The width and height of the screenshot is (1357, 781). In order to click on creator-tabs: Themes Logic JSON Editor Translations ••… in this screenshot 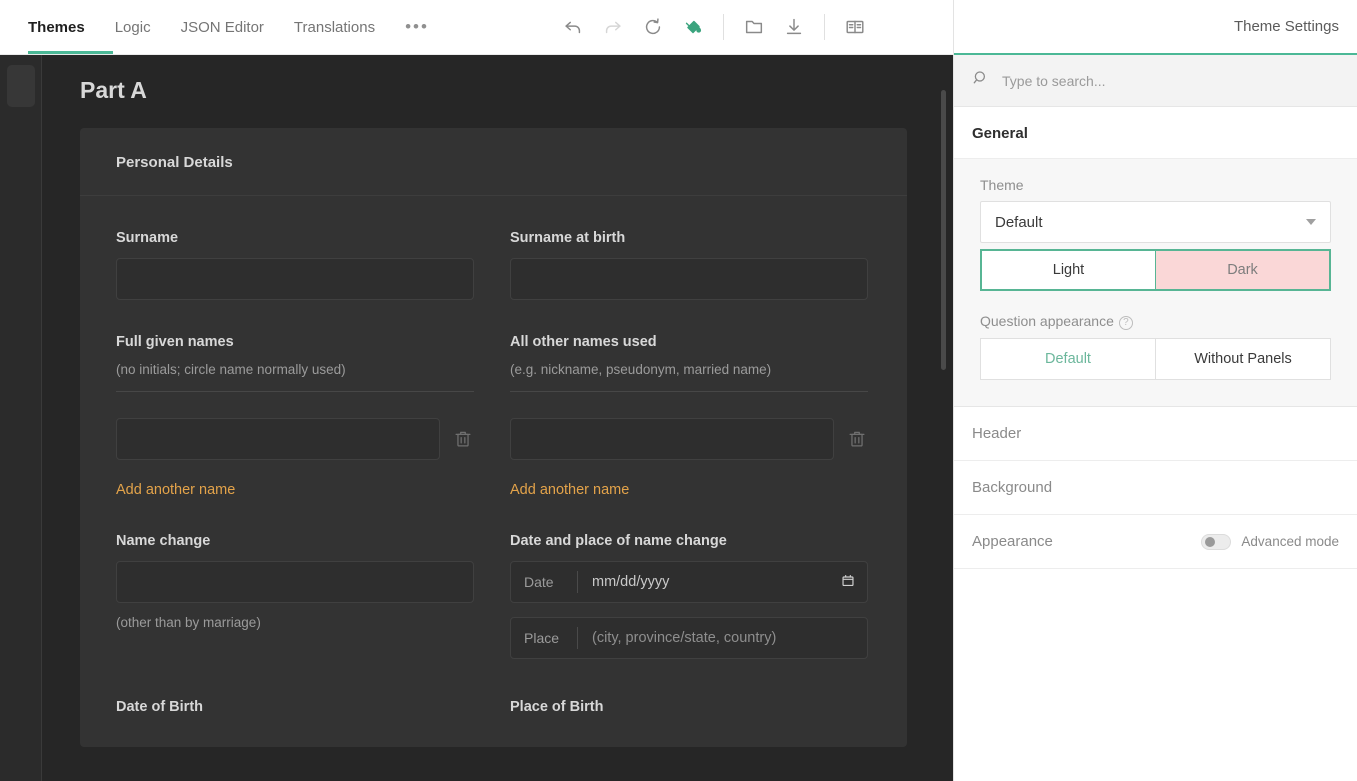, I will do `click(226, 27)`.